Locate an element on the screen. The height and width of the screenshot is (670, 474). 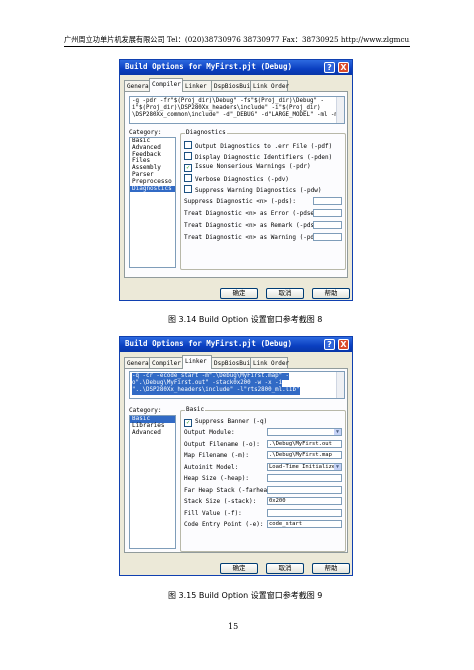
figure-caption-3-14: 图 3.14 Build Option 设置窗口参考截图 8 is located at coordinates (245, 319).